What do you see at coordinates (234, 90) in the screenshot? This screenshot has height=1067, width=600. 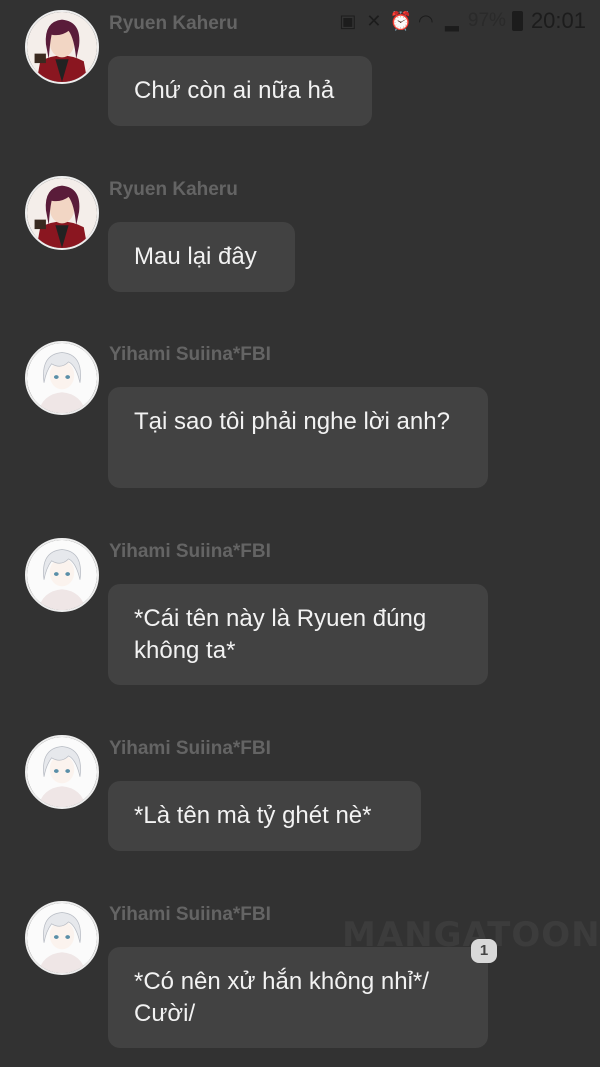 I see `message-text: Chứ còn ai nữa hả` at bounding box center [234, 90].